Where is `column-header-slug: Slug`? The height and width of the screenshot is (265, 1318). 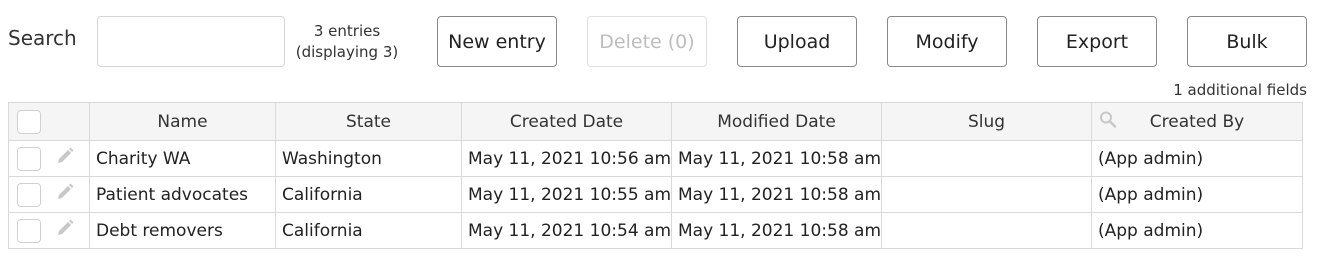
column-header-slug: Slug is located at coordinates (986, 121).